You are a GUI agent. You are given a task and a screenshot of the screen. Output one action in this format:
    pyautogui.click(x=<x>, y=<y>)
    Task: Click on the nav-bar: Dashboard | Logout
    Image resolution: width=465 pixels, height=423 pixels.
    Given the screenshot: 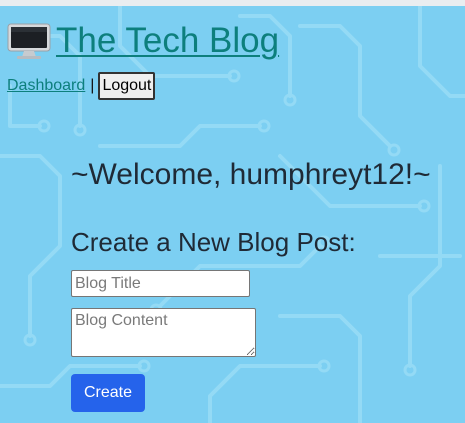 What is the action you would take?
    pyautogui.click(x=81, y=86)
    